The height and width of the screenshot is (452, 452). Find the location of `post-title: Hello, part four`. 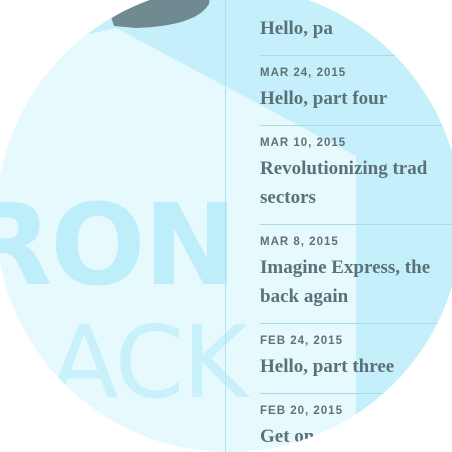

post-title: Hello, part four is located at coordinates (356, 98).